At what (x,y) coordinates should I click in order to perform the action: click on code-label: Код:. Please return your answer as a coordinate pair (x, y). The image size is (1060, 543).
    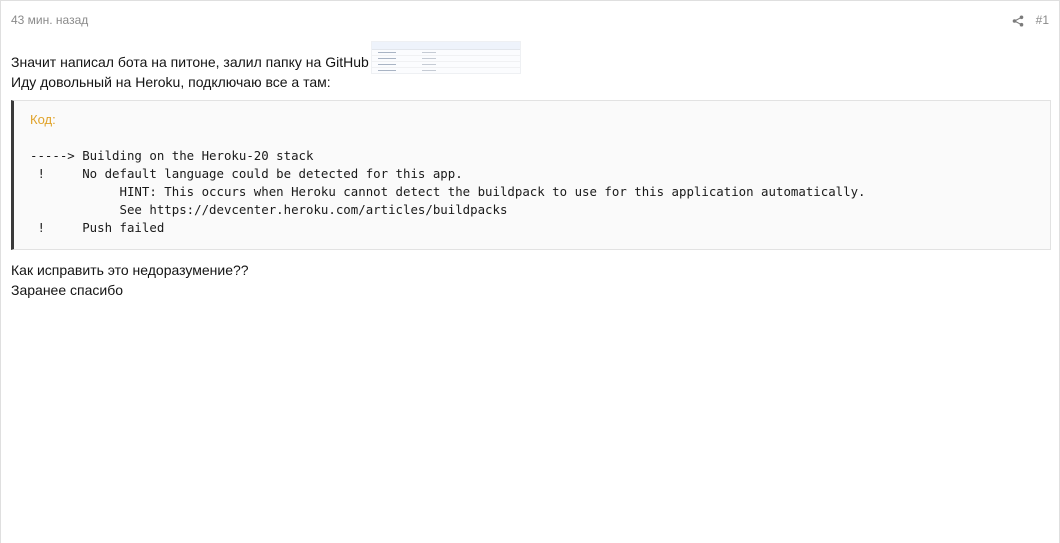
    Looking at the image, I should click on (43, 119).